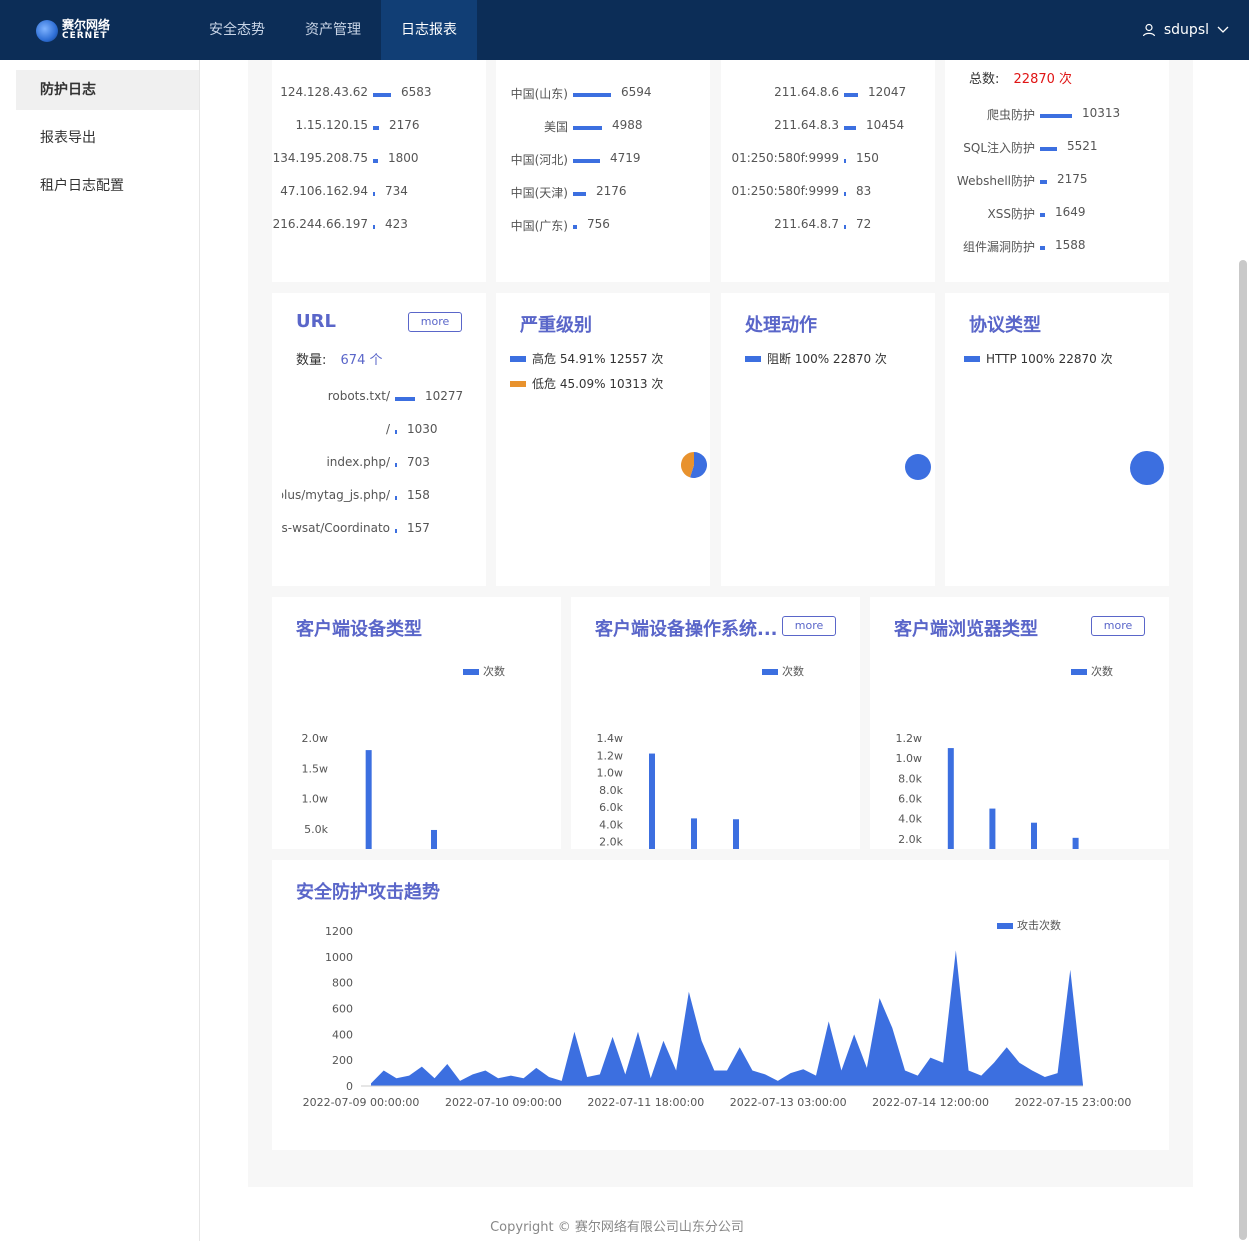 The image size is (1249, 1241). I want to click on x-tick-label: 2022-07-13 03:00:00, so click(788, 1102).